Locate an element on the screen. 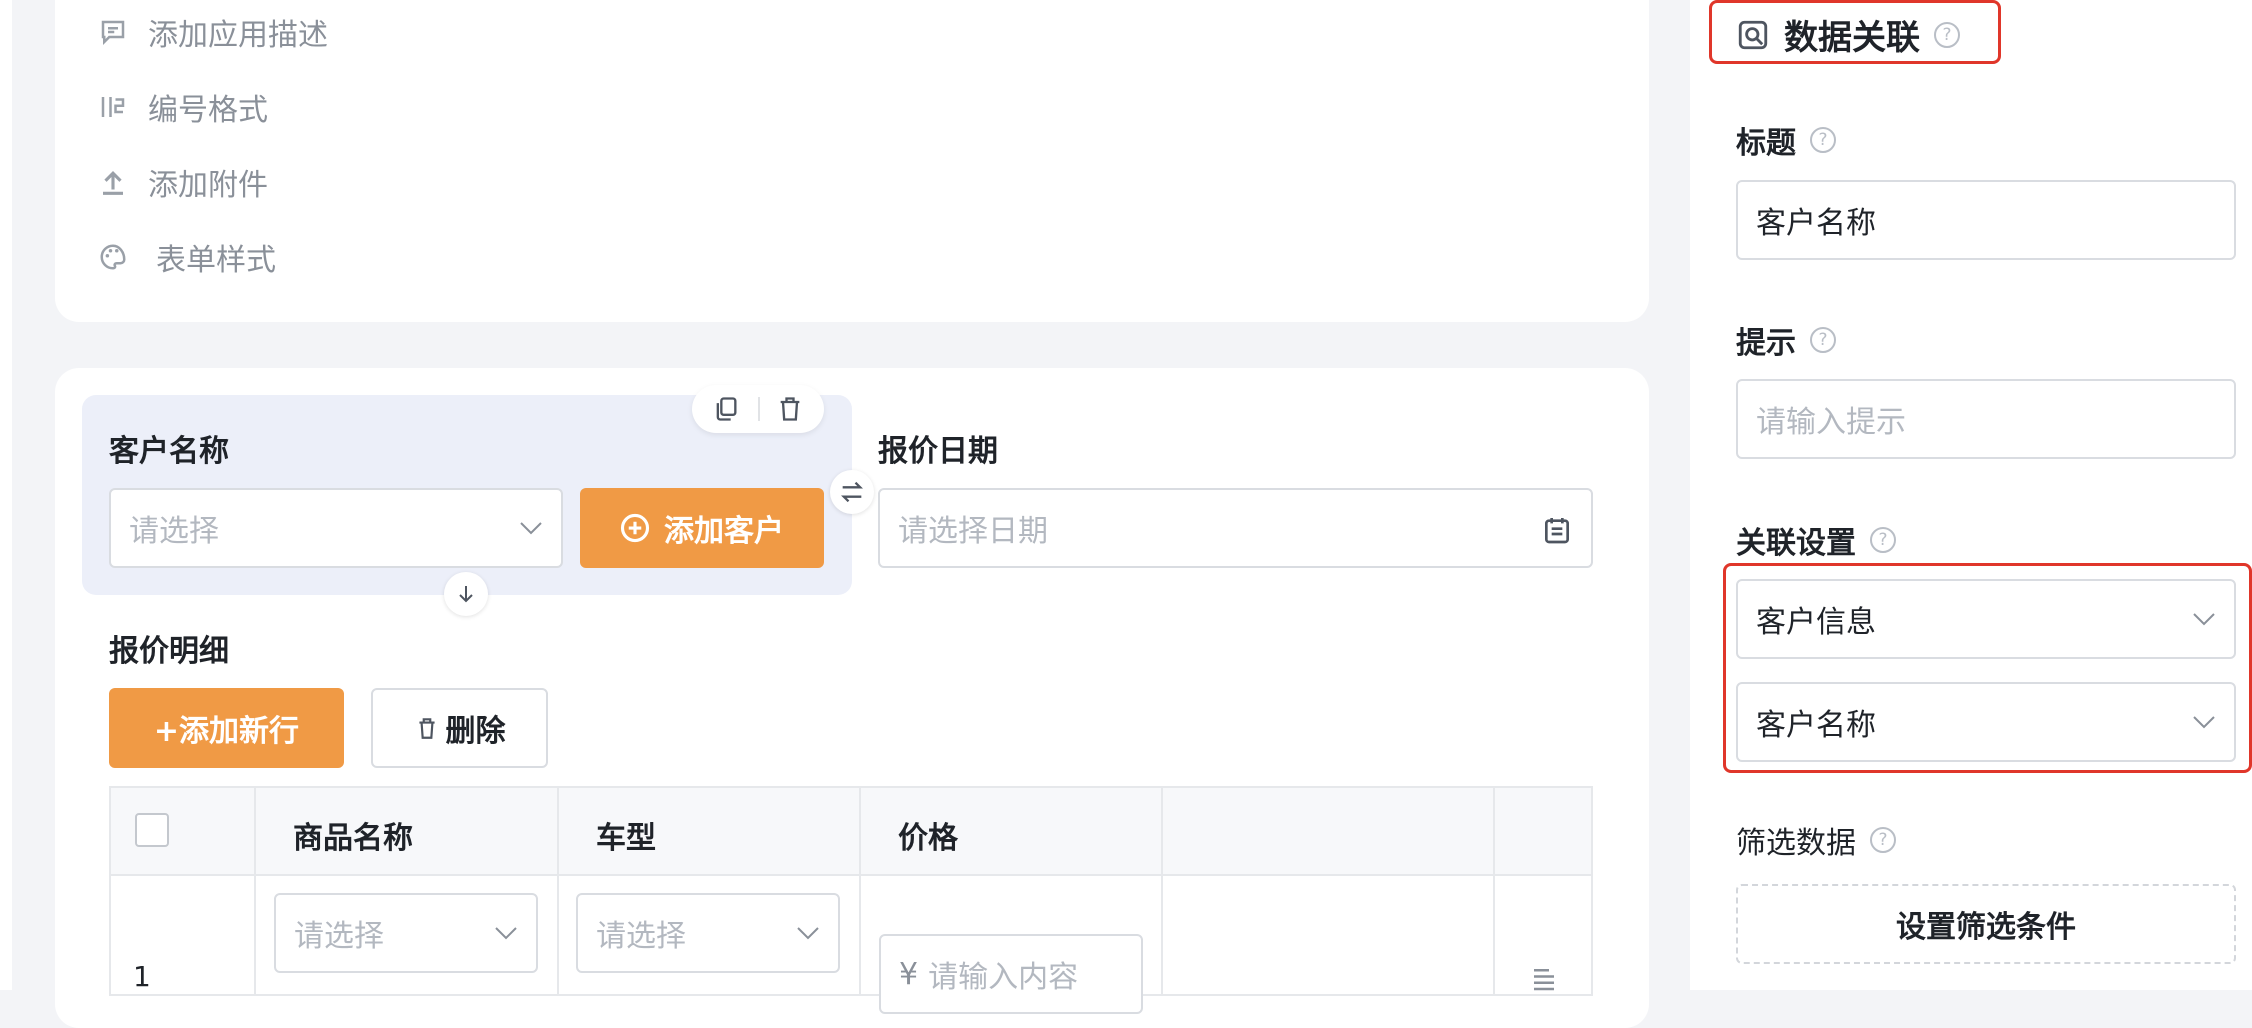  title-input: 客户名称 is located at coordinates (1986, 220).